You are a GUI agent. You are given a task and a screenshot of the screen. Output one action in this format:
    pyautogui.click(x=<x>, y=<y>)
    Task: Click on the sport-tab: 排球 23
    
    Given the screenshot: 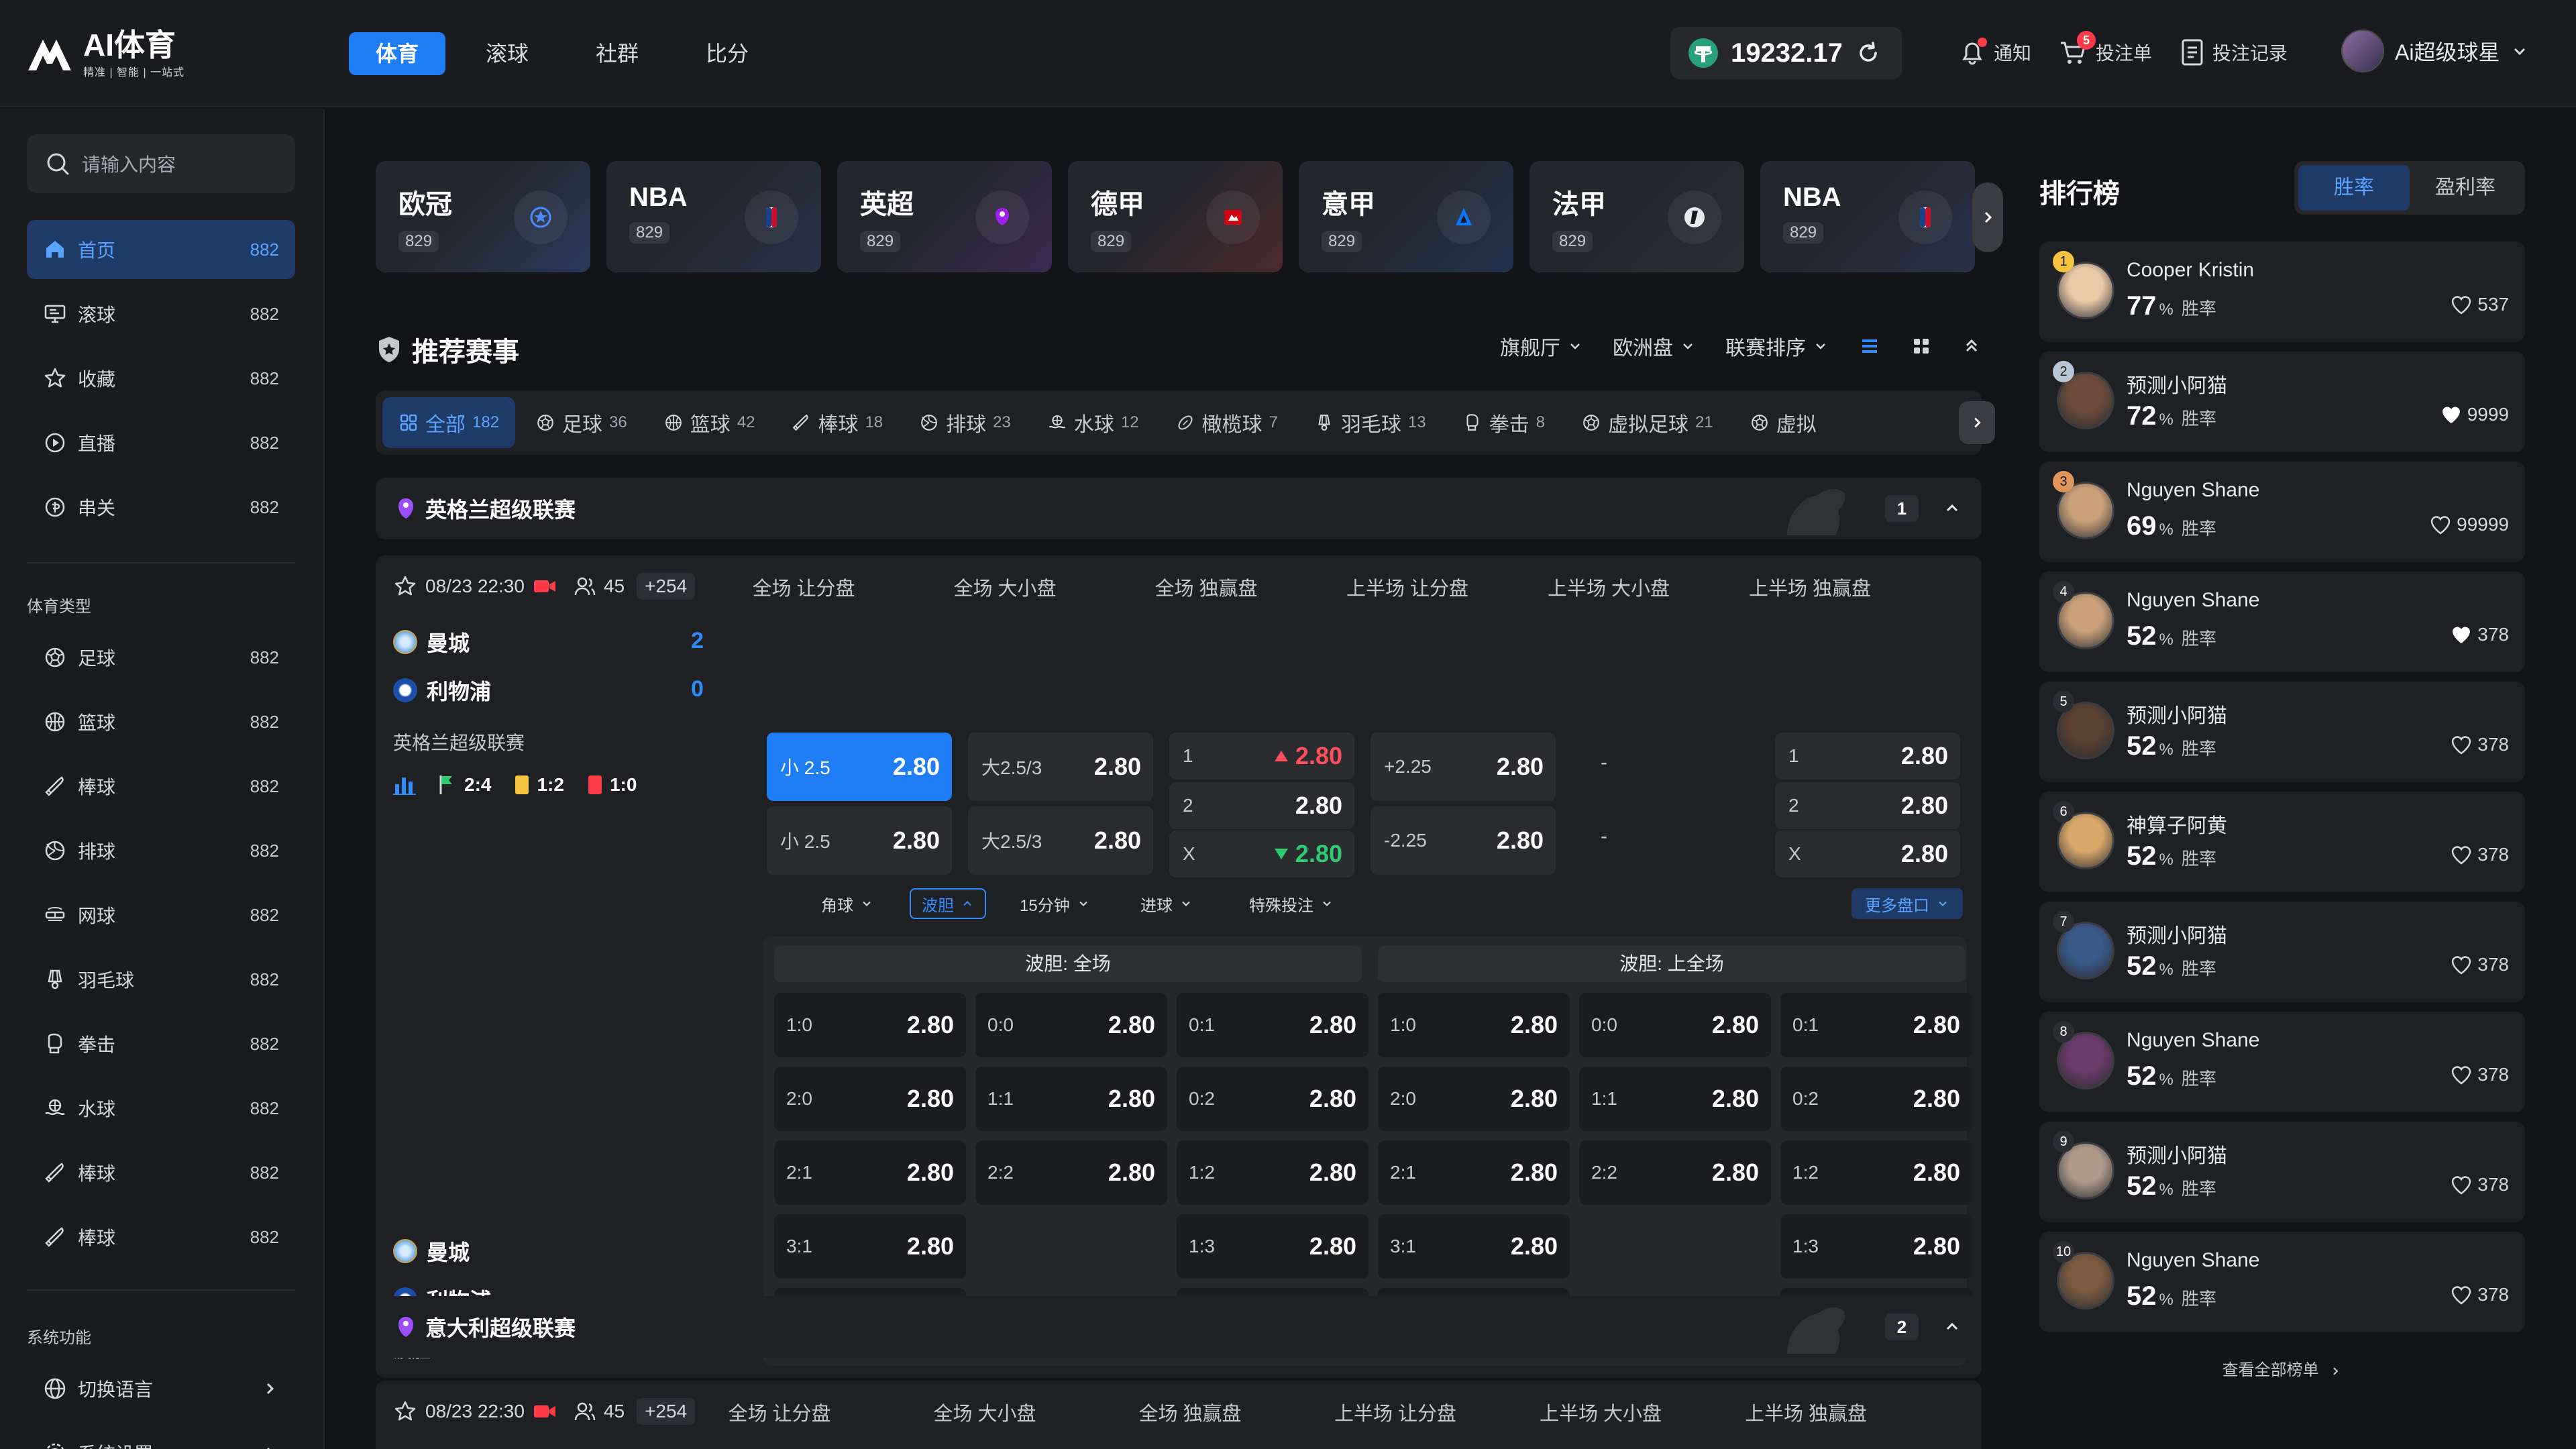 What is the action you would take?
    pyautogui.click(x=965, y=422)
    